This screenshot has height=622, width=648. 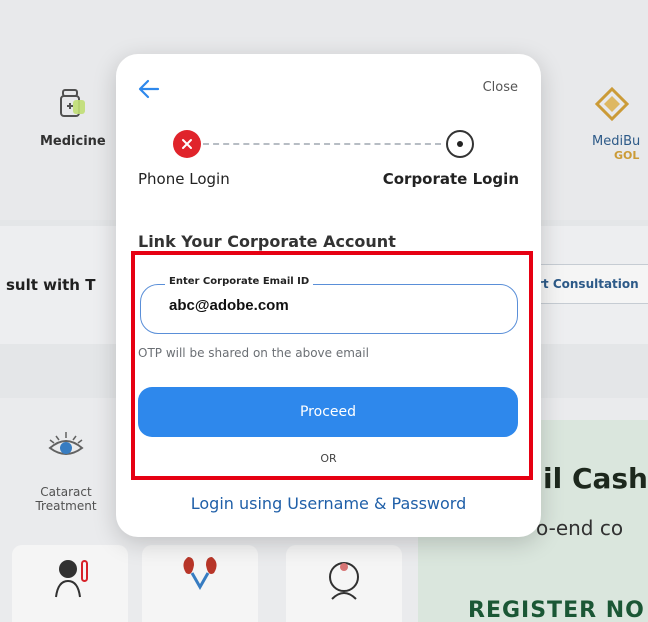 I want to click on username-password-login-link: Login using Username & Password, so click(x=328, y=503).